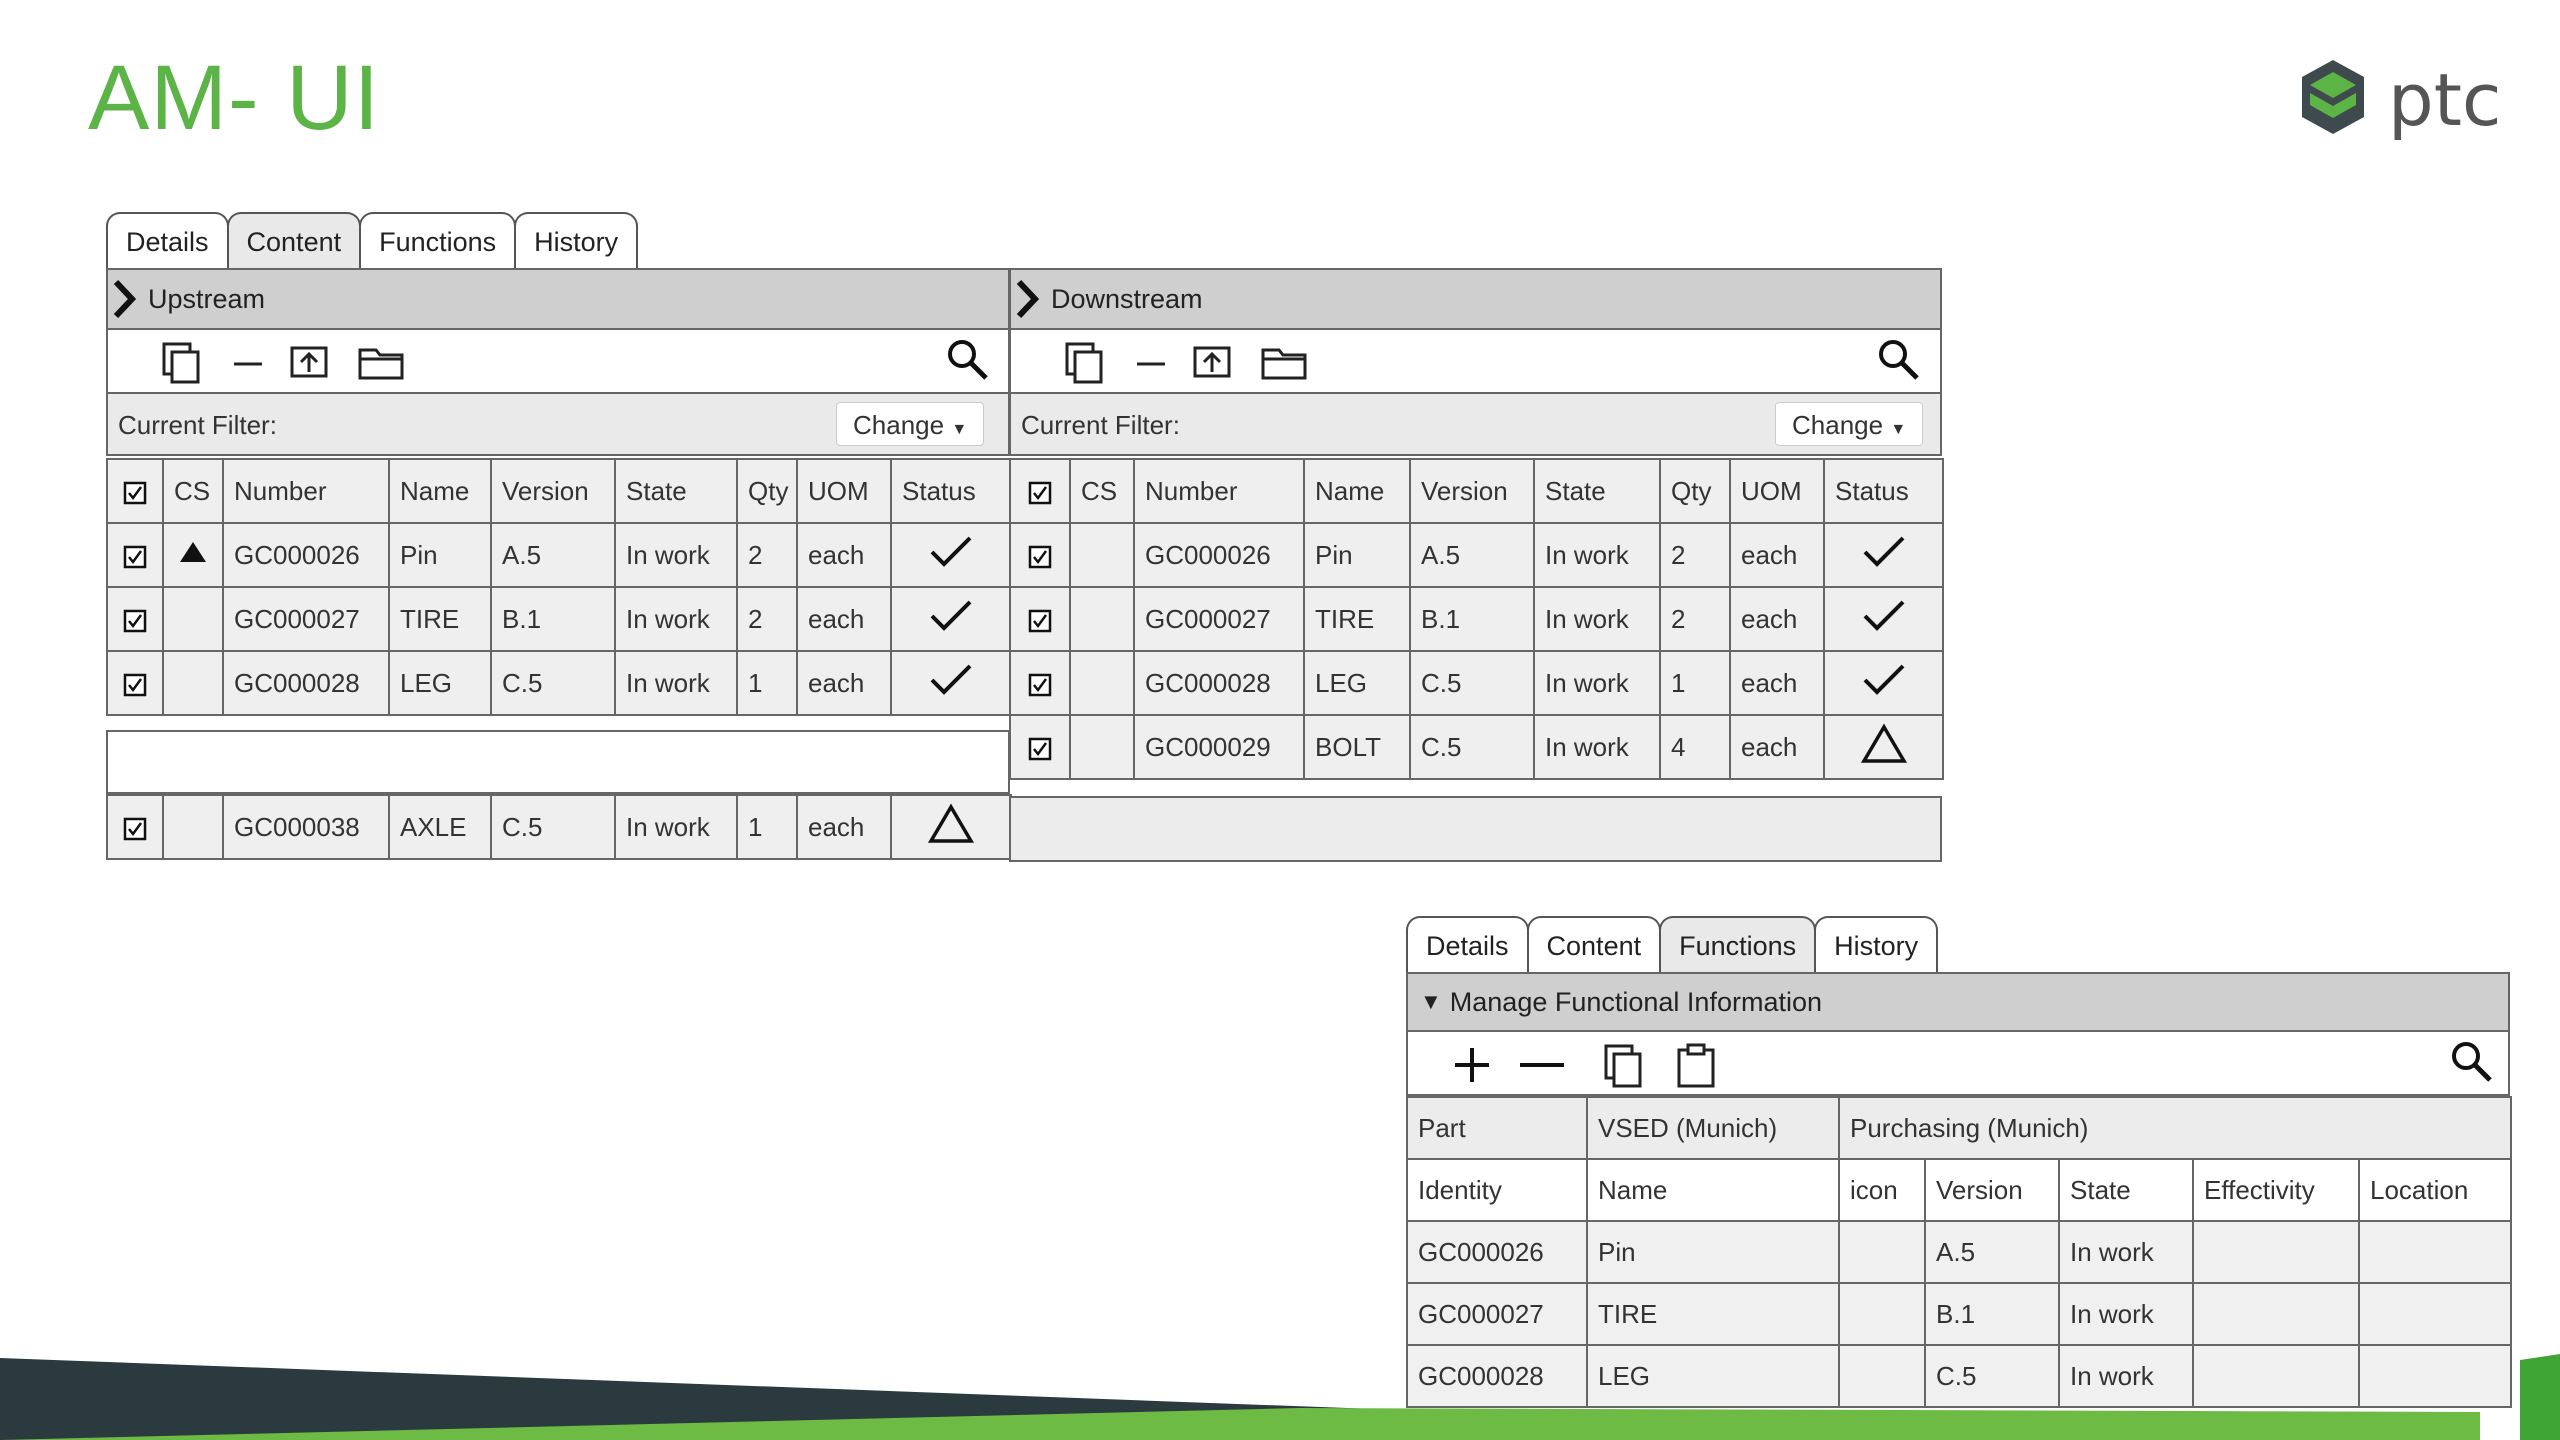 This screenshot has height=1440, width=2560. Describe the element at coordinates (2435, 1190) in the screenshot. I see `column-header: Location` at that location.